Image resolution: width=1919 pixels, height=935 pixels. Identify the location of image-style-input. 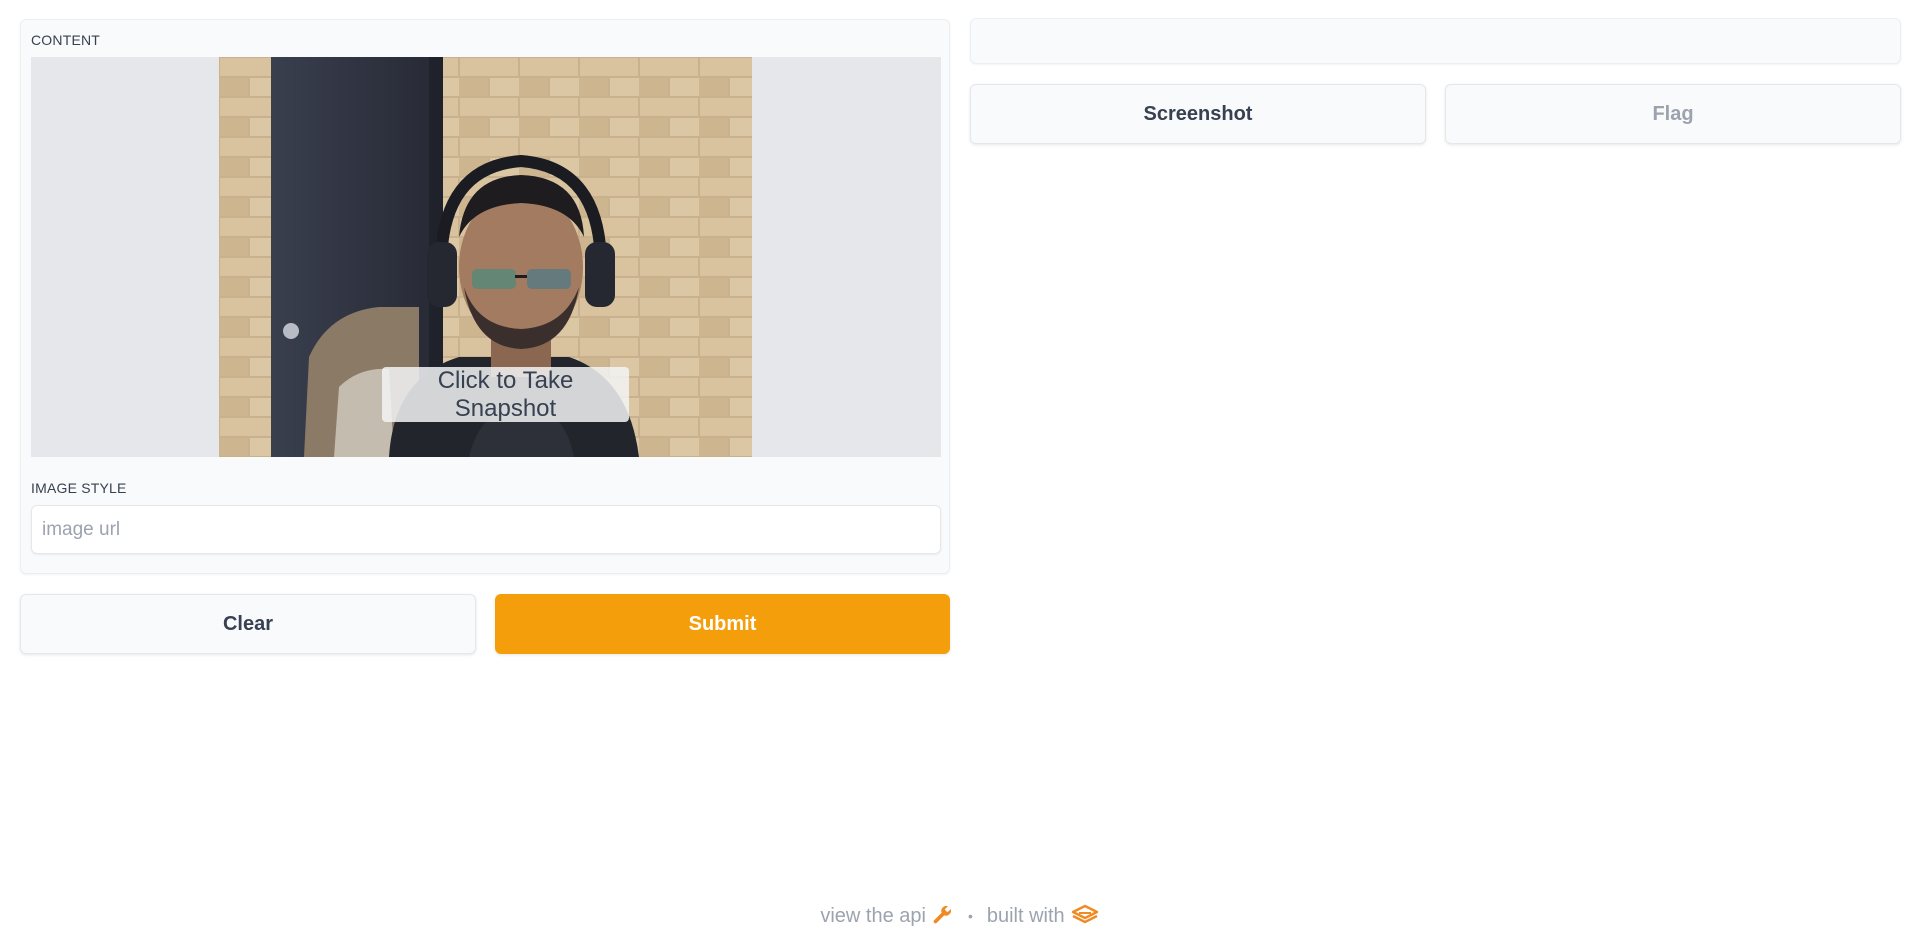
(486, 529).